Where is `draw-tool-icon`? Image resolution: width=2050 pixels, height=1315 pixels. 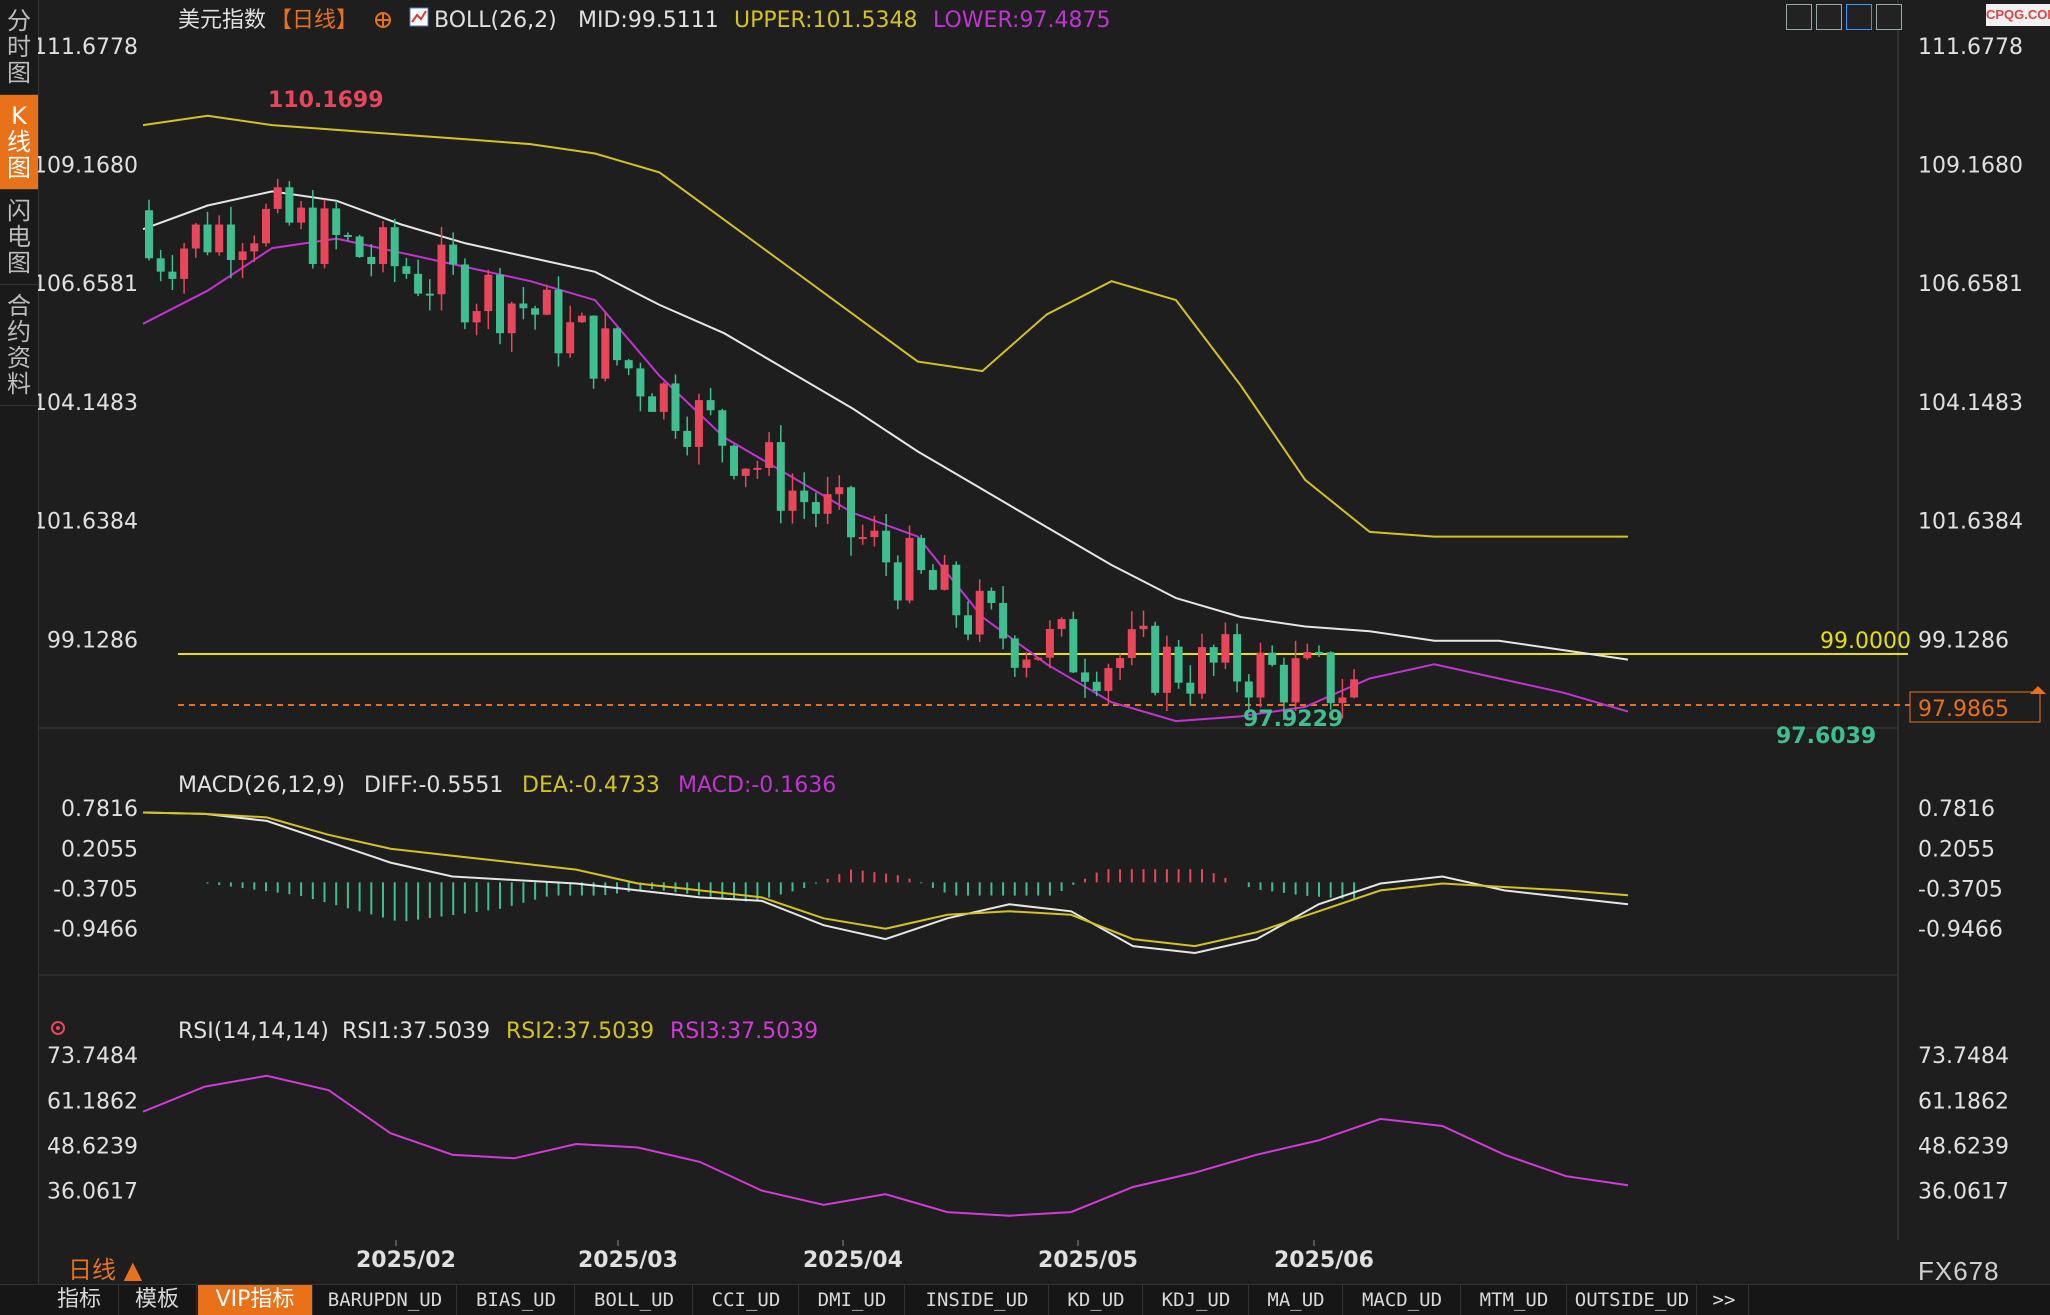 draw-tool-icon is located at coordinates (1859, 17).